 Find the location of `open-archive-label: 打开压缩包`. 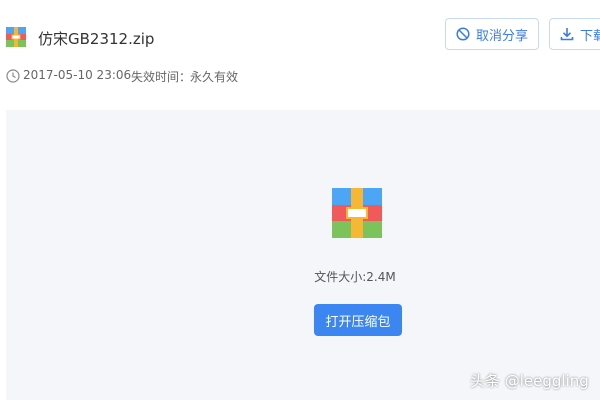

open-archive-label: 打开压缩包 is located at coordinates (358, 322).